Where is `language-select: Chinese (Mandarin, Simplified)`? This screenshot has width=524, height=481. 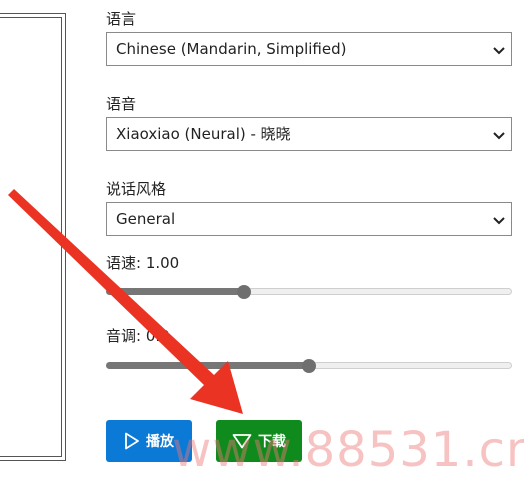
language-select: Chinese (Mandarin, Simplified) is located at coordinates (309, 49).